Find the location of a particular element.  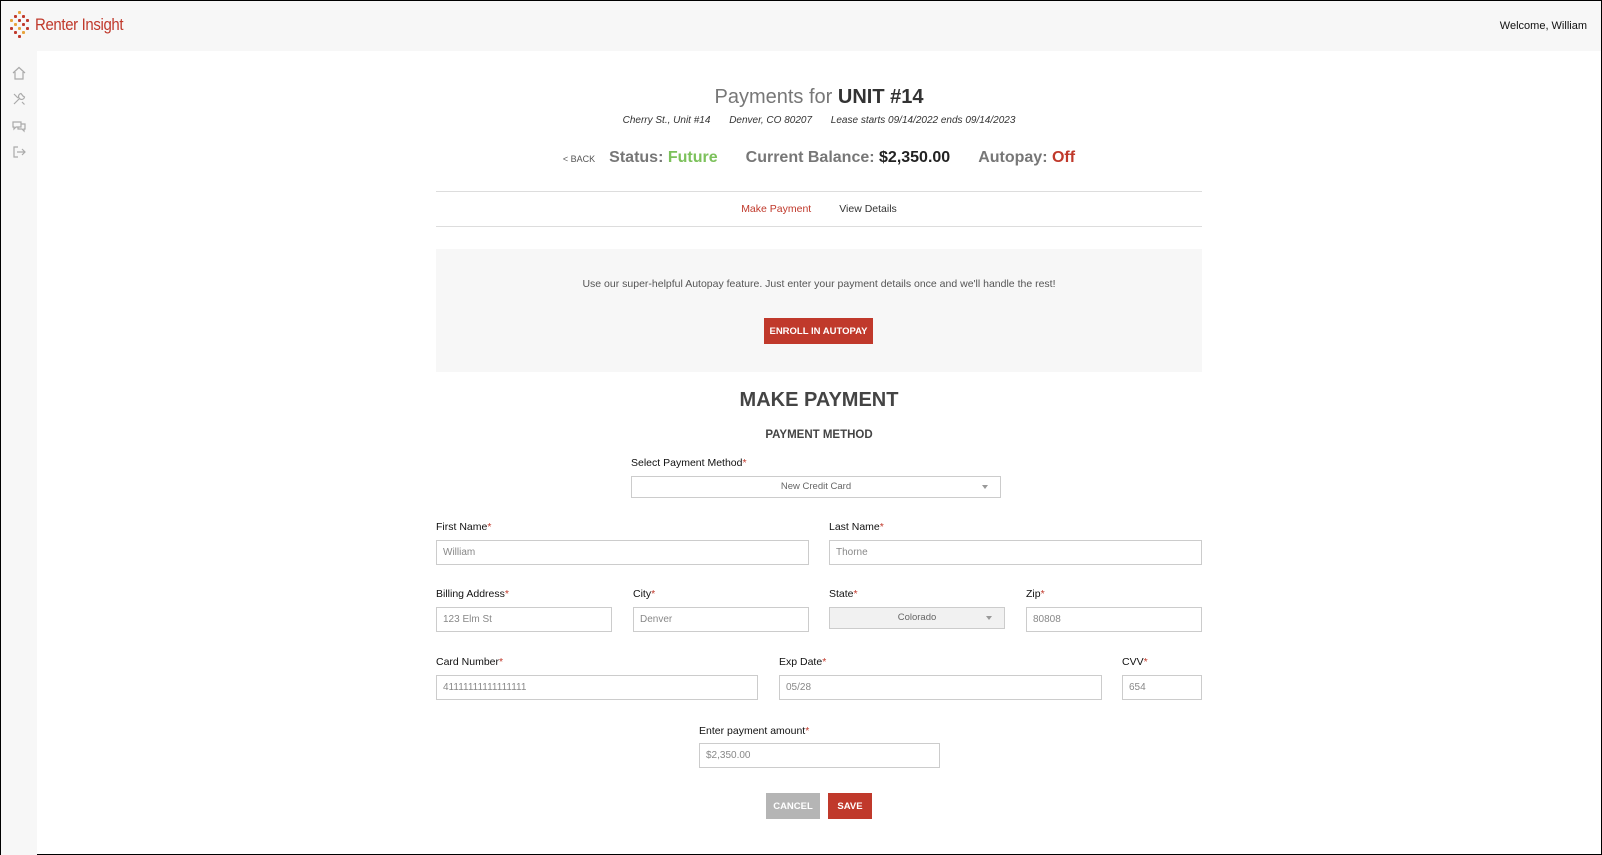

page-title-unit: UNIT #14 is located at coordinates (880, 97).